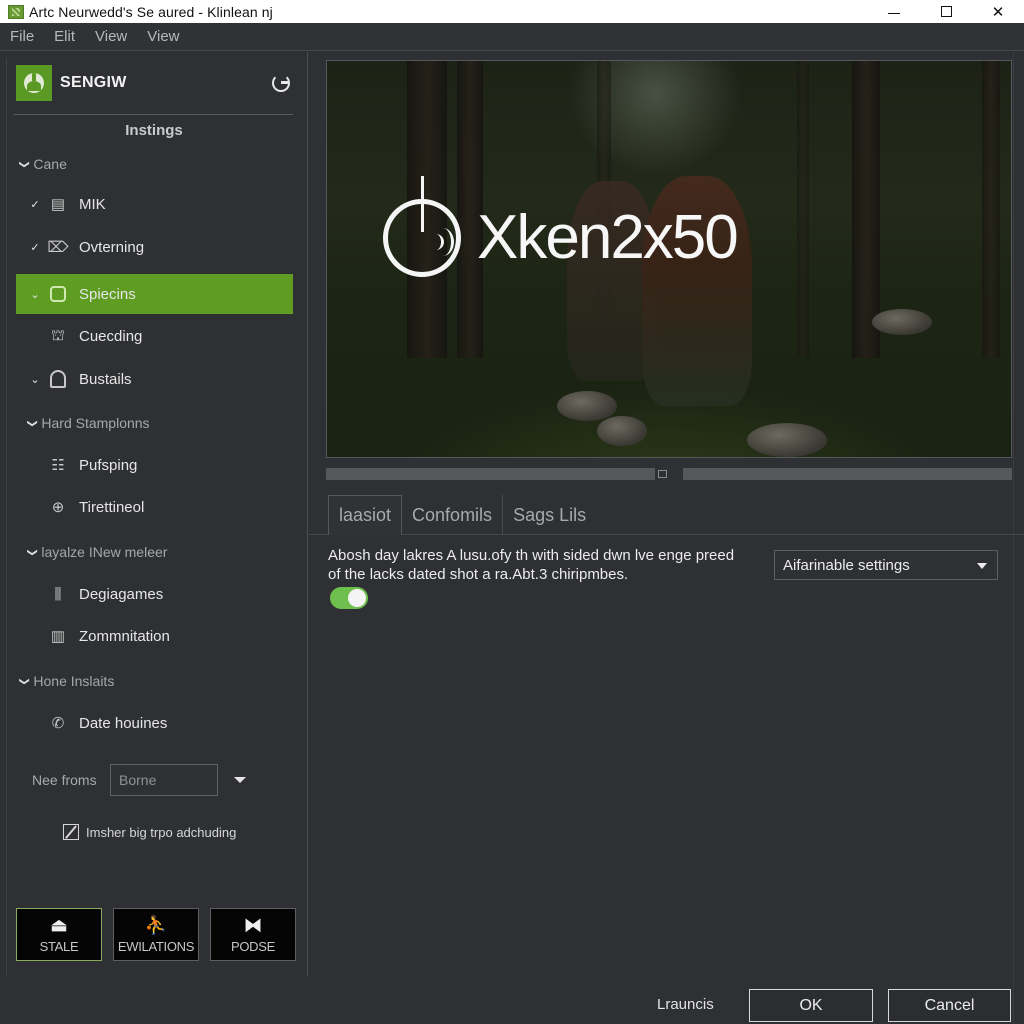 The width and height of the screenshot is (1024, 1024). I want to click on seek-handle, so click(662, 474).